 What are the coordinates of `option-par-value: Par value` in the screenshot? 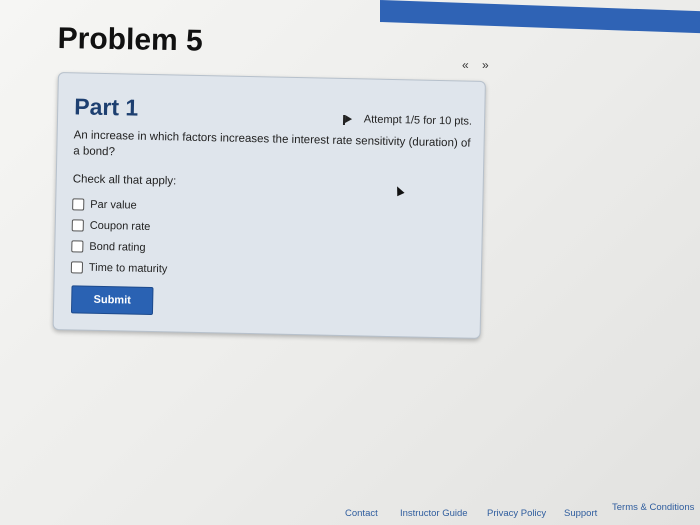 It's located at (120, 204).